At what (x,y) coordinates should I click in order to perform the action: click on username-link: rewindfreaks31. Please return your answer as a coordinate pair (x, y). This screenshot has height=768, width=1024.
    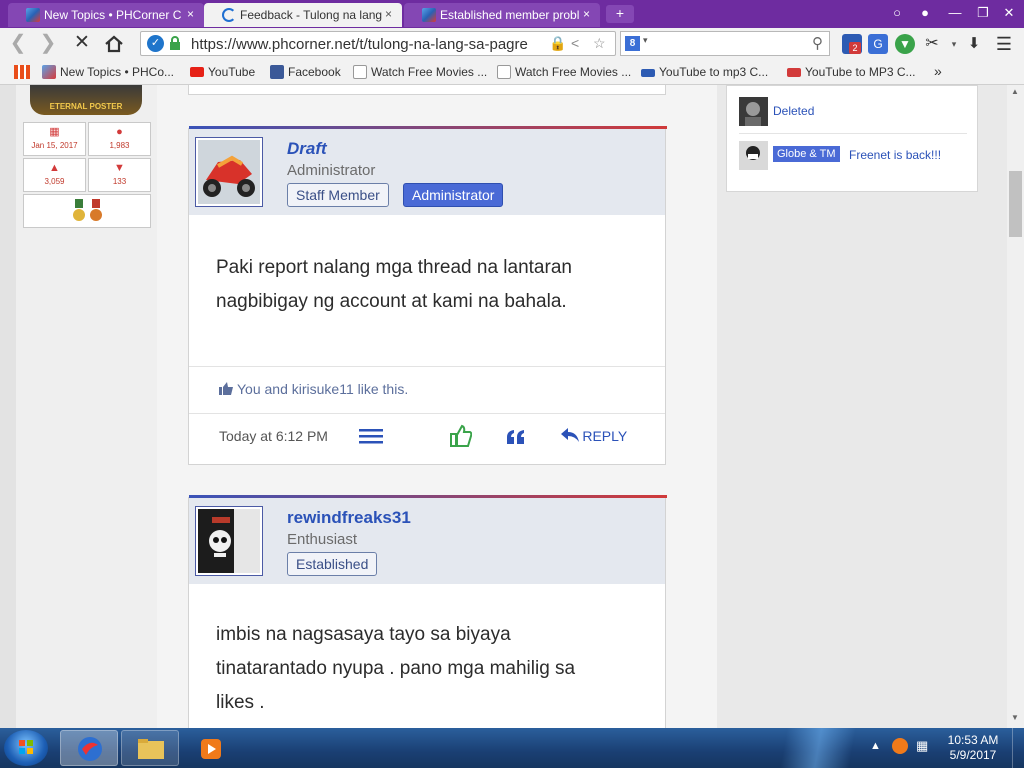
    Looking at the image, I should click on (349, 518).